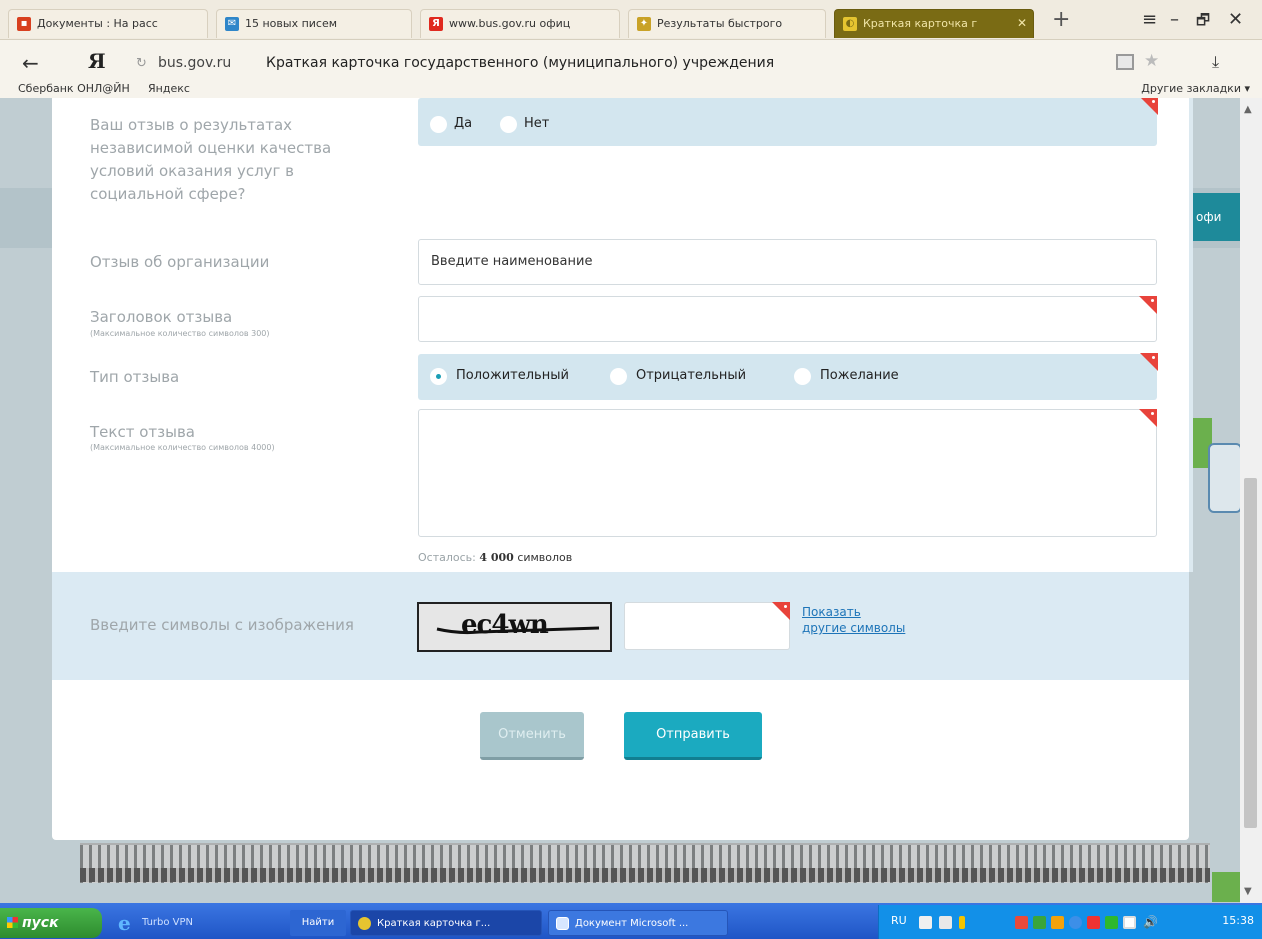  I want to click on tab-search-results: ✦ Результаты быстрого, so click(727, 23).